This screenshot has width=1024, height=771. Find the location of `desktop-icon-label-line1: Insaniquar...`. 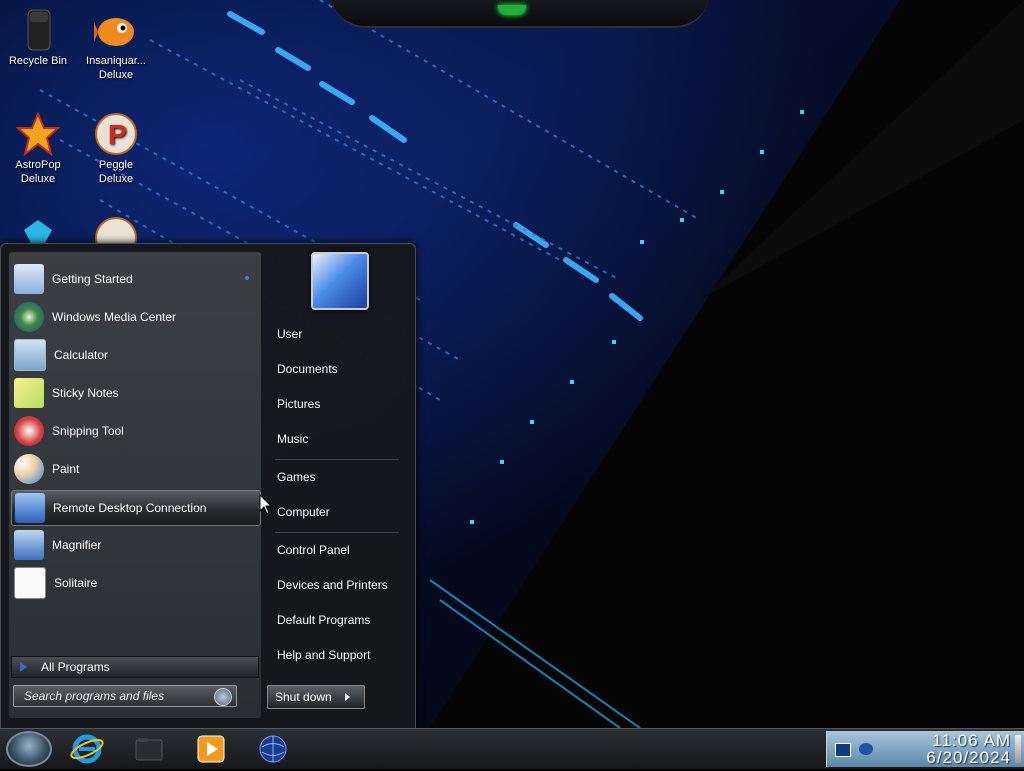

desktop-icon-label-line1: Insaniquar... is located at coordinates (116, 61).